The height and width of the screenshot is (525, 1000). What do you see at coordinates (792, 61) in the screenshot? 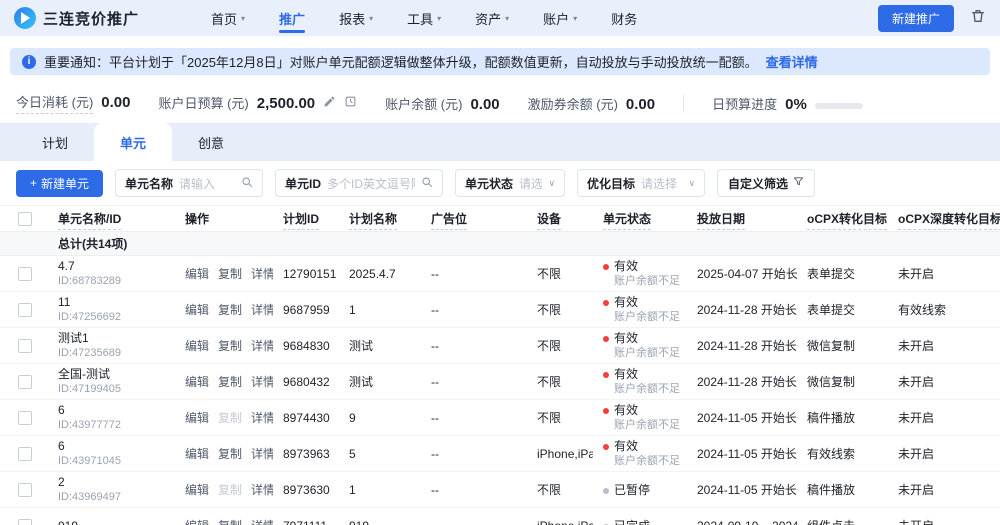
I see `notice-detail-link: 查看详情` at bounding box center [792, 61].